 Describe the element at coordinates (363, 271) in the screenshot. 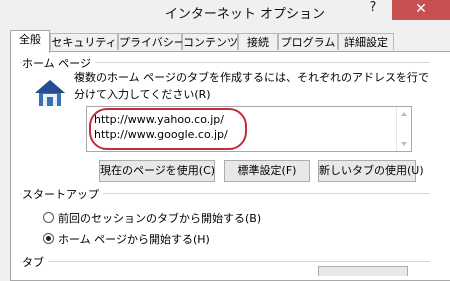

I see `tabs-settings-button` at that location.